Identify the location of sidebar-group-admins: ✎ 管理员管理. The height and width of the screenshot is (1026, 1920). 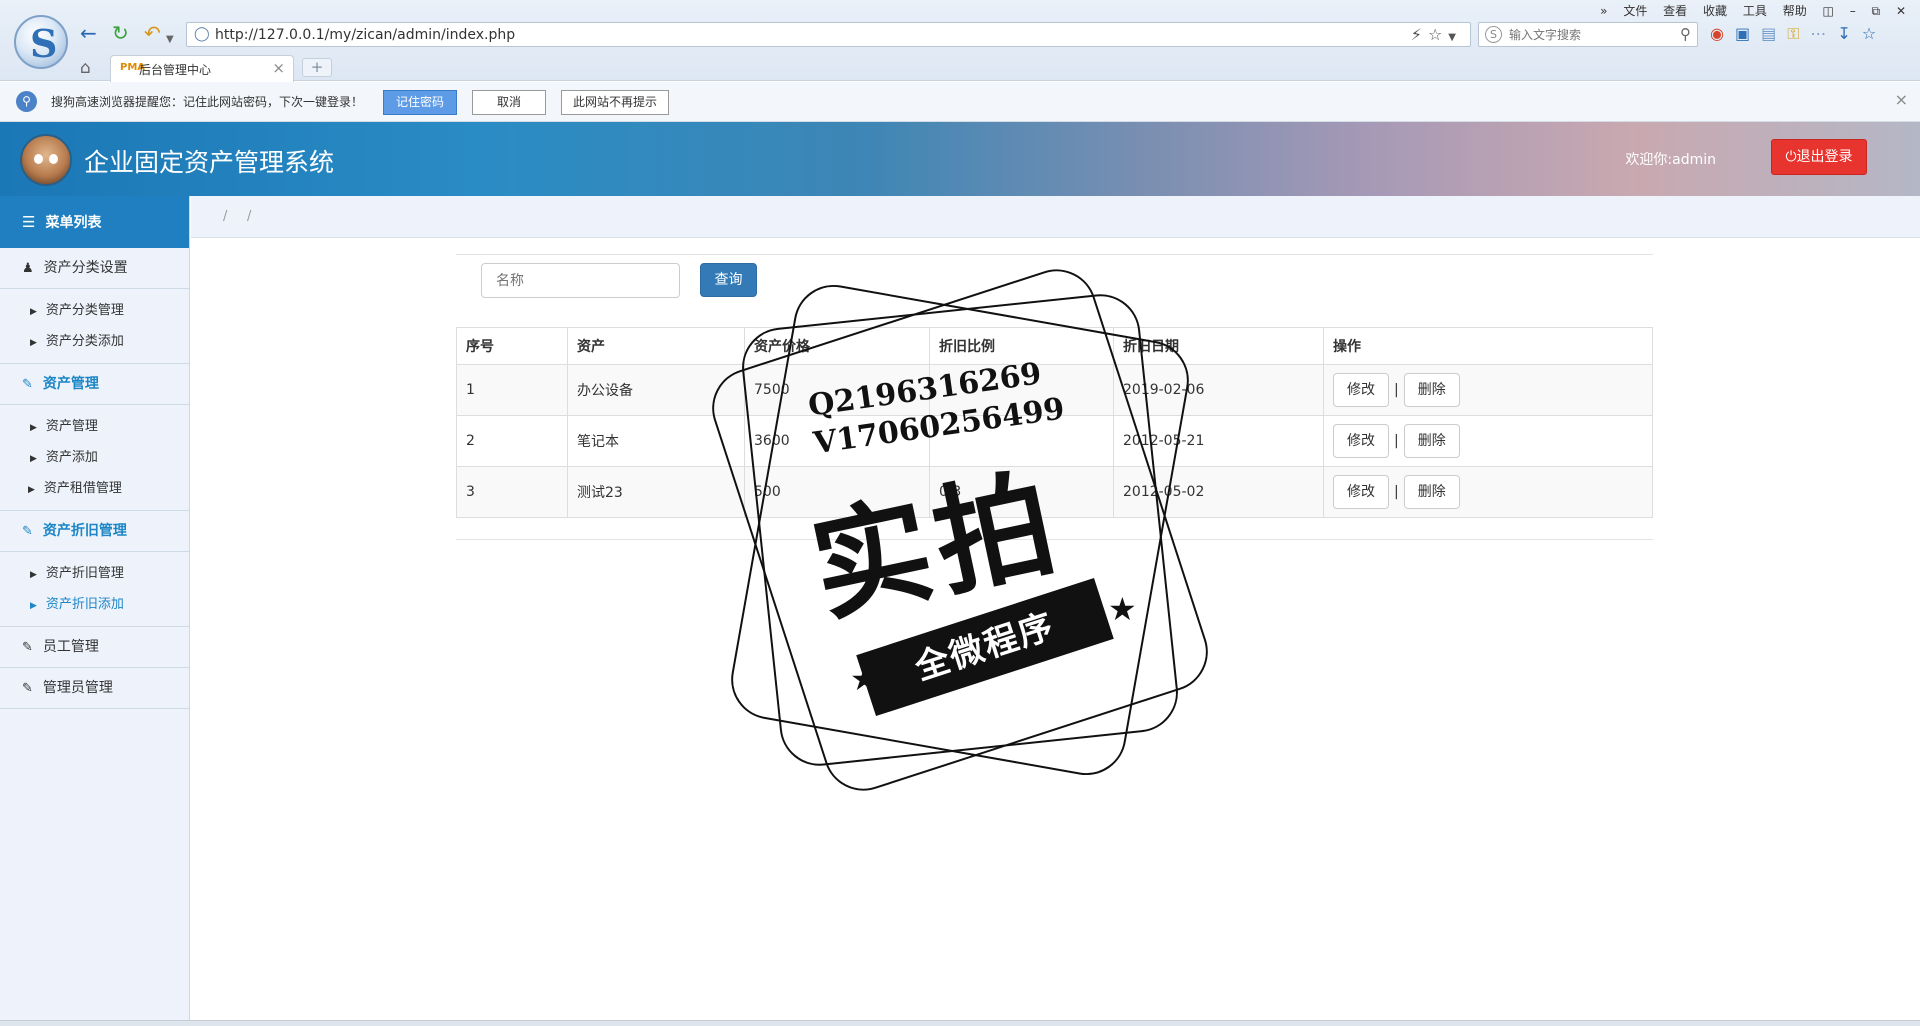
(94, 688).